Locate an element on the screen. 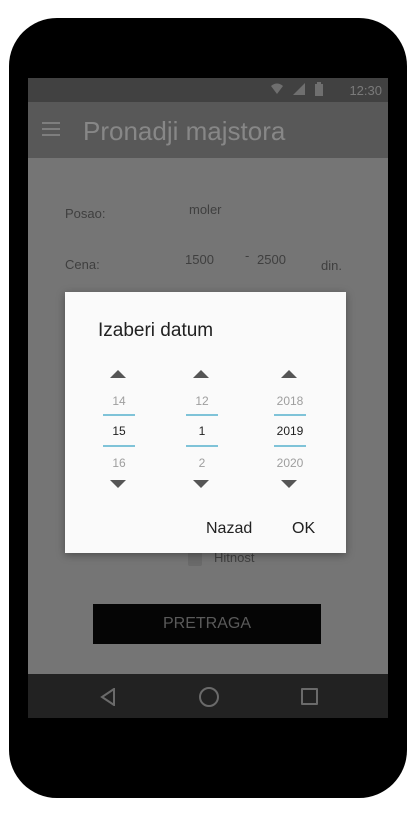 This screenshot has height=818, width=416. posao-label: Posao: is located at coordinates (85, 213).